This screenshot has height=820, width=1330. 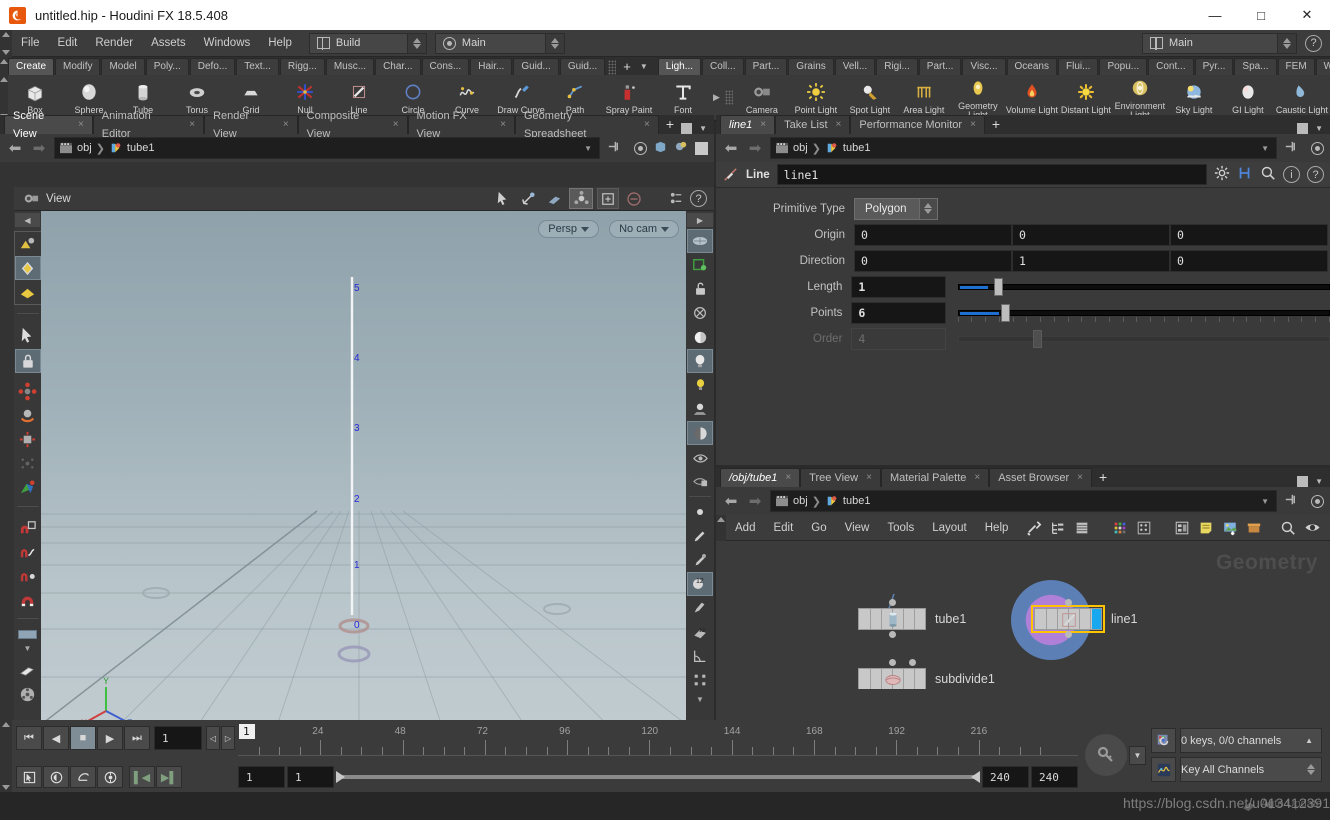 What do you see at coordinates (68, 43) in the screenshot?
I see `menu-edit: Edit` at bounding box center [68, 43].